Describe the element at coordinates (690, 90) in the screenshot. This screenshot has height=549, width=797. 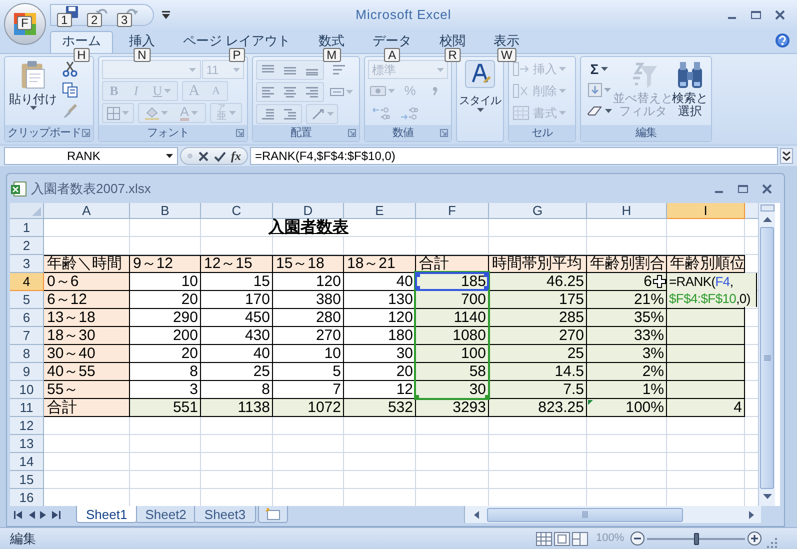
I see `find-select-button: 検索と 選択` at that location.